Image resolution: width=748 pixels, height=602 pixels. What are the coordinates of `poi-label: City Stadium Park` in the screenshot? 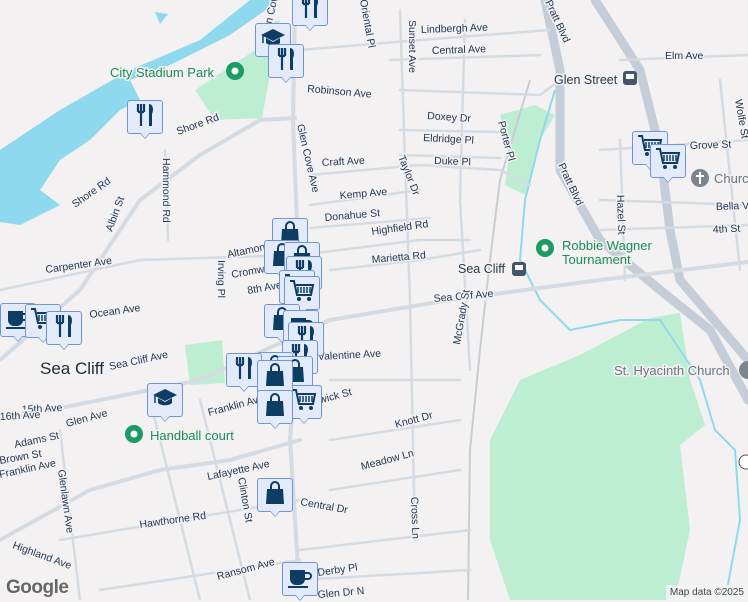 It's located at (162, 72).